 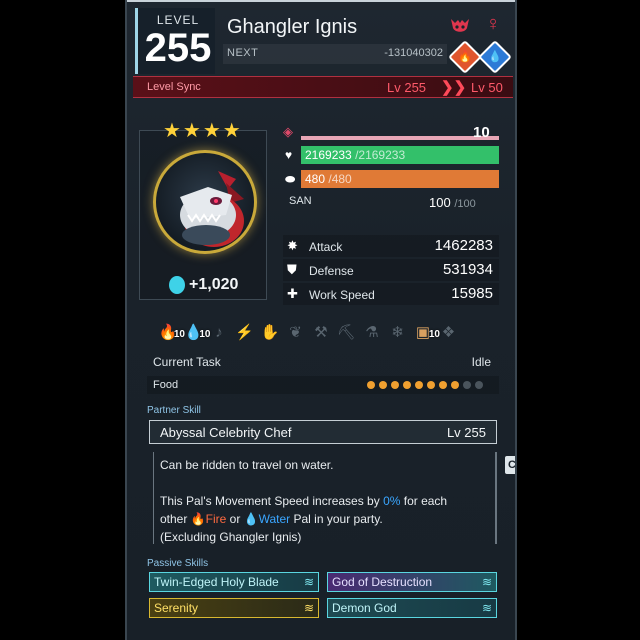 What do you see at coordinates (244, 332) in the screenshot?
I see `electricity-icon: ⚡` at bounding box center [244, 332].